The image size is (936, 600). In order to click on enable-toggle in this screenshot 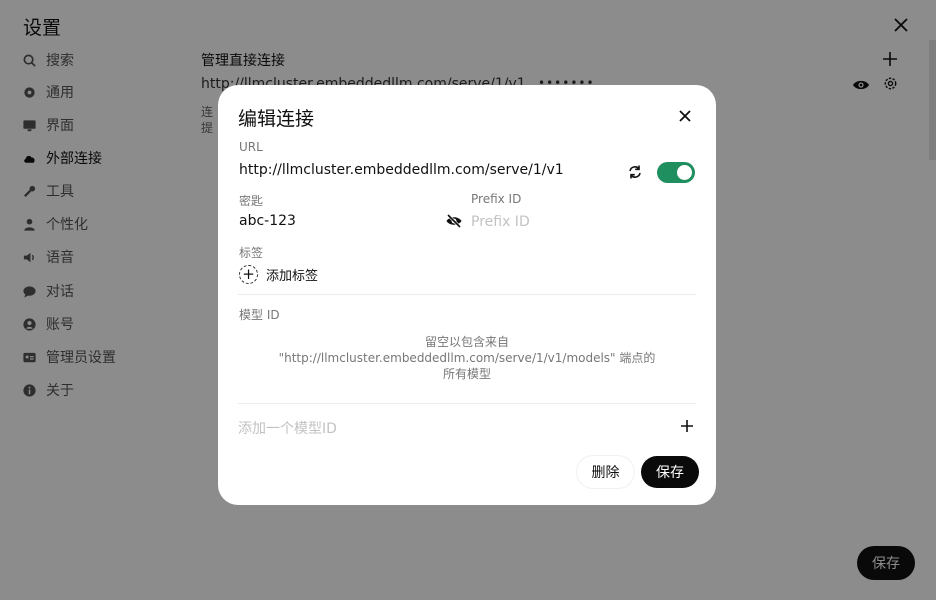, I will do `click(676, 172)`.